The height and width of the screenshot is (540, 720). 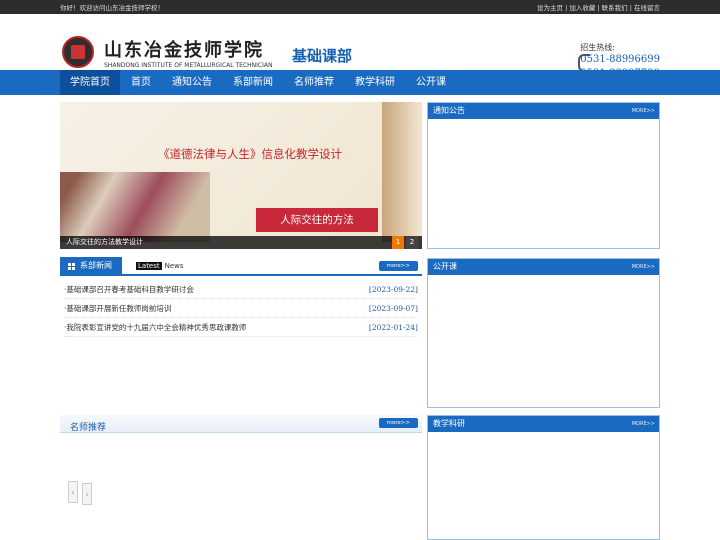 What do you see at coordinates (73, 492) in the screenshot?
I see `prev-arrow-icon: ‹` at bounding box center [73, 492].